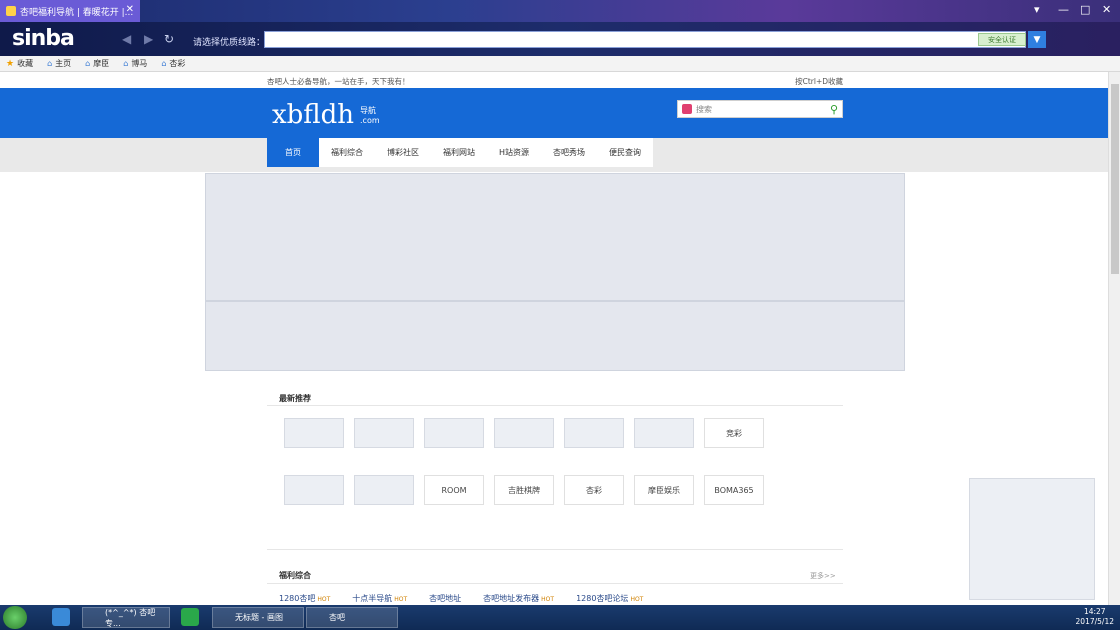 The height and width of the screenshot is (630, 1120). Describe the element at coordinates (560, 64) in the screenshot. I see `favorites-bar: ★ 收藏 ⌂ 主页 ⌂ 摩臣 ⌂ 博马 ⌂ 杏彩` at that location.